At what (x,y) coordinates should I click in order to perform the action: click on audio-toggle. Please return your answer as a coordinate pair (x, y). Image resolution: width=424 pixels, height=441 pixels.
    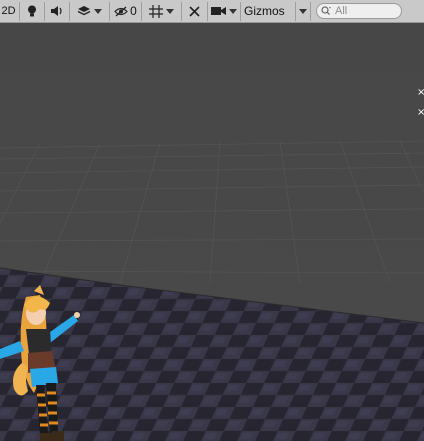
    Looking at the image, I should click on (57, 11).